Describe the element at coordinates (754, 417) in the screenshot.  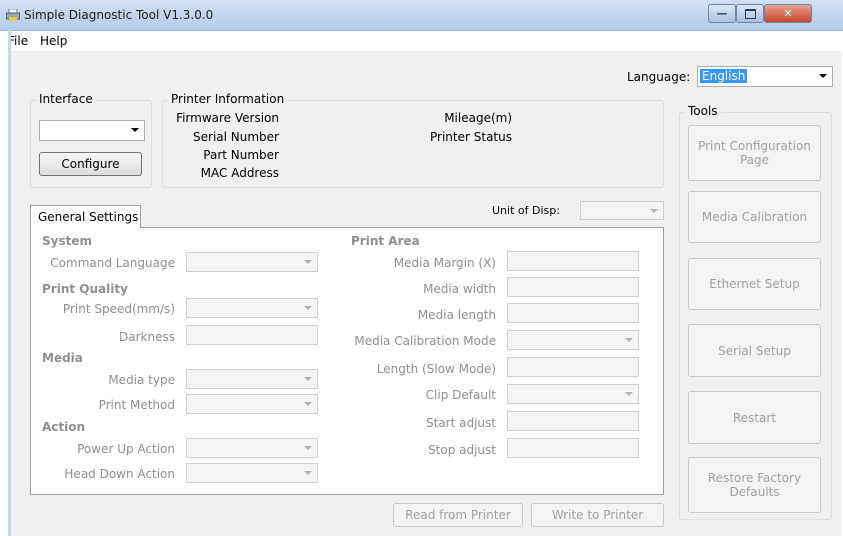
I see `restart-button: Restart` at that location.